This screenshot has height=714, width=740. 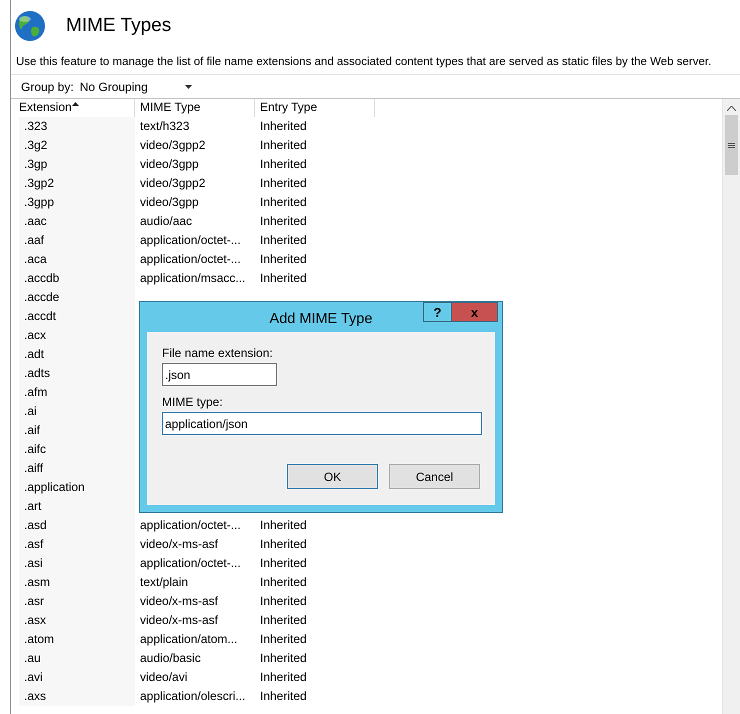 I want to click on table-cell: .accdt, so click(x=77, y=316).